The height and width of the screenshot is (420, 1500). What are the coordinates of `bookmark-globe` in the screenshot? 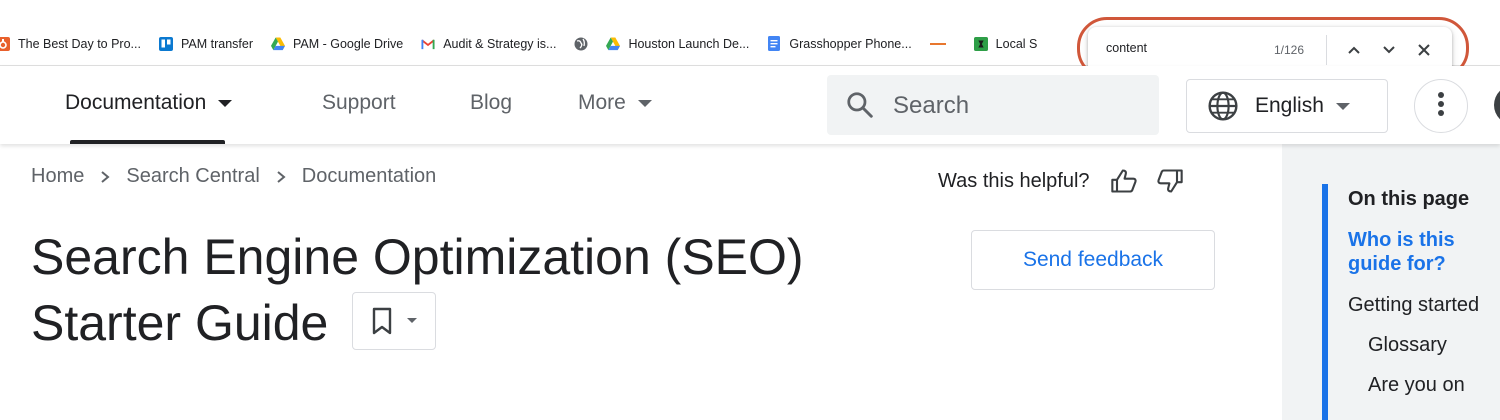 It's located at (581, 44).